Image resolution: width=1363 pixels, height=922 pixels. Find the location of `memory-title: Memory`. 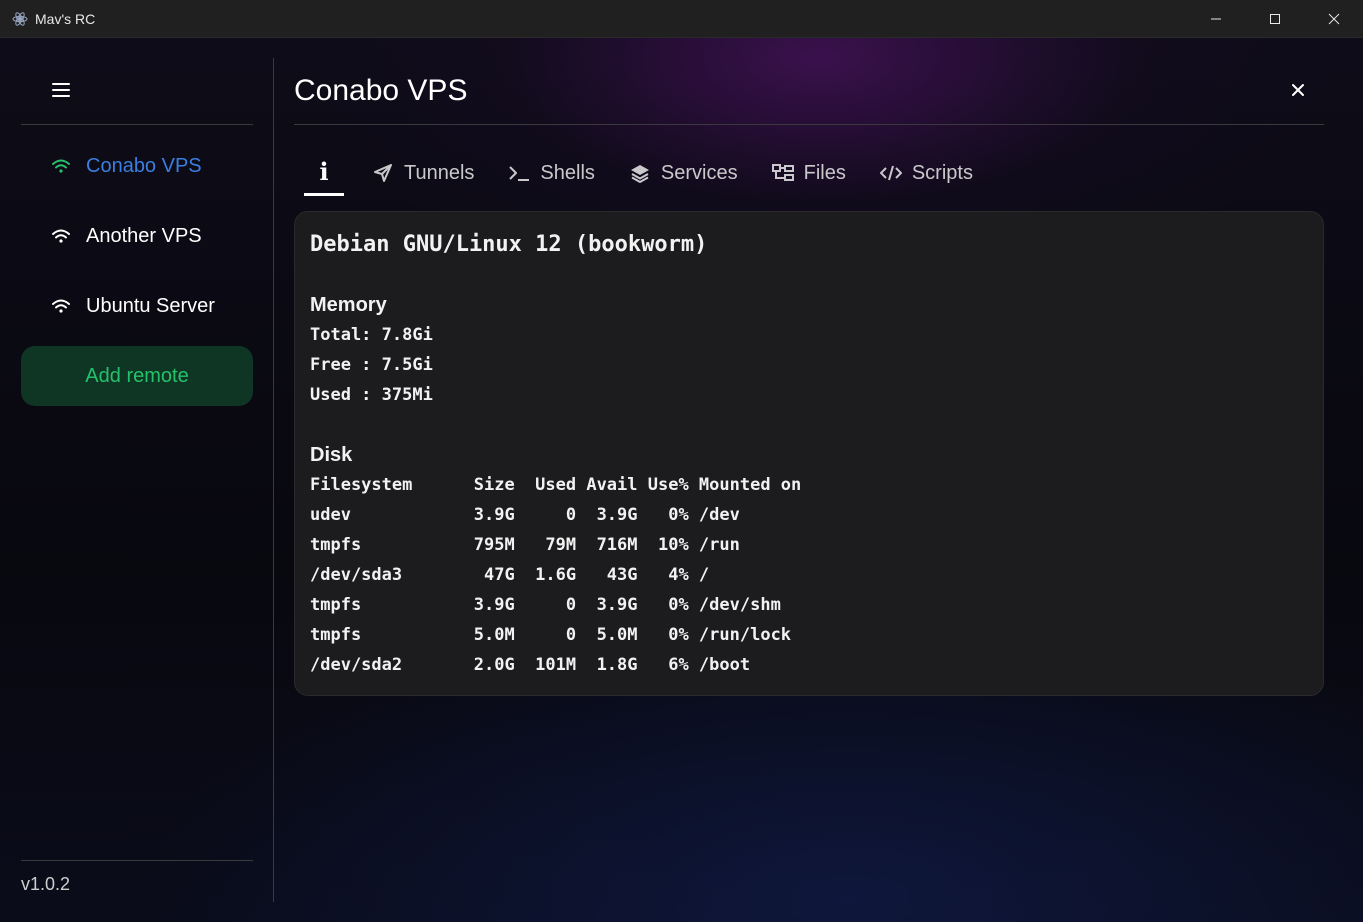

memory-title: Memory is located at coordinates (348, 305).